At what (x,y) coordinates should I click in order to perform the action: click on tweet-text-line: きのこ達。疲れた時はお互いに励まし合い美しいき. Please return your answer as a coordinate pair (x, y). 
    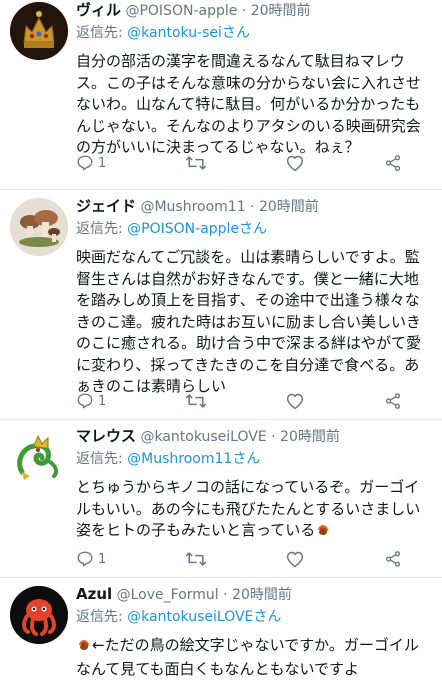
    Looking at the image, I should click on (249, 321).